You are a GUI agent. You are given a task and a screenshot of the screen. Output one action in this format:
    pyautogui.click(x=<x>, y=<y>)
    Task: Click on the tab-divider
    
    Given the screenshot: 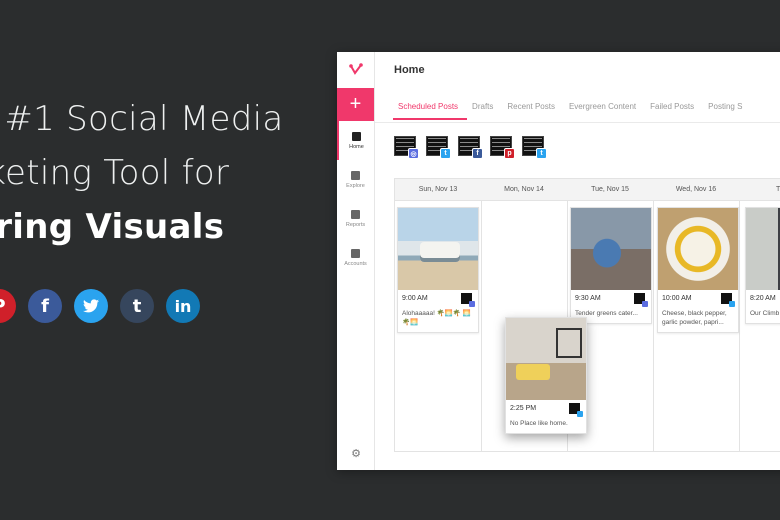 What is the action you would take?
    pyautogui.click(x=577, y=122)
    